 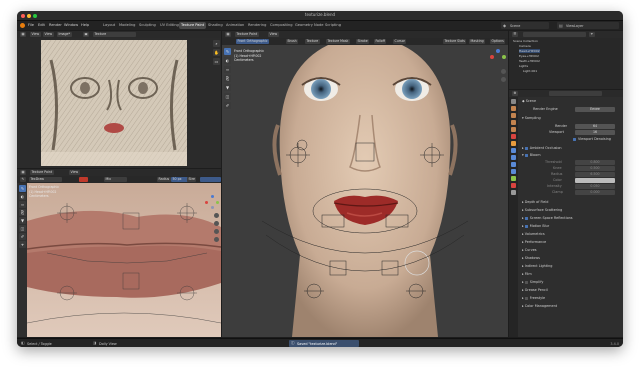 I want to click on bloom-section: ▾ Bloom, so click(x=531, y=155).